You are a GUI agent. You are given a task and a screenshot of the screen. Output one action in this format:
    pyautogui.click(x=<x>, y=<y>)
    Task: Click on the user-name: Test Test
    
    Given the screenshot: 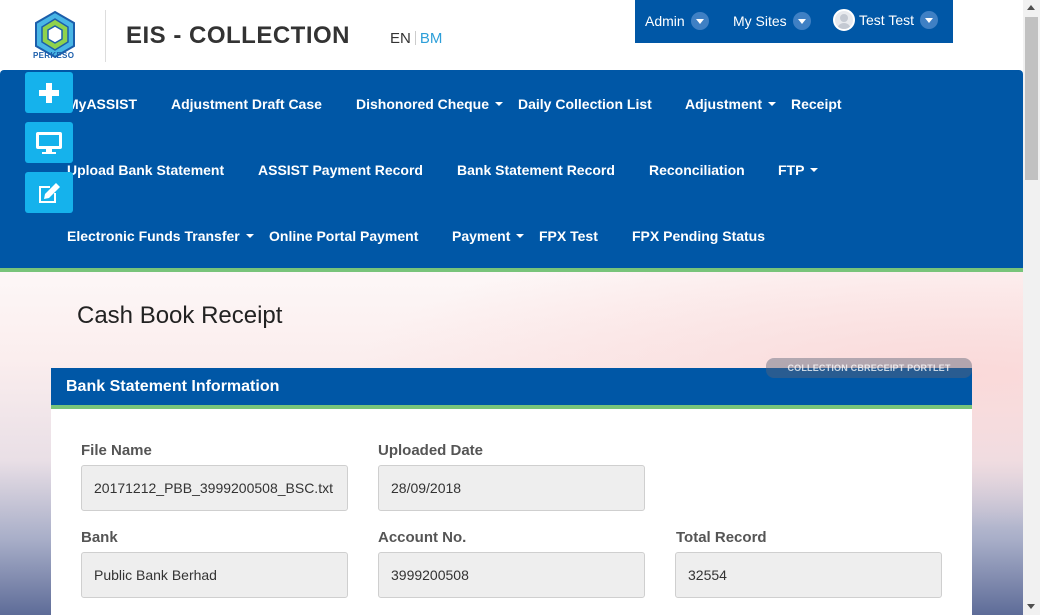 What is the action you would take?
    pyautogui.click(x=886, y=20)
    